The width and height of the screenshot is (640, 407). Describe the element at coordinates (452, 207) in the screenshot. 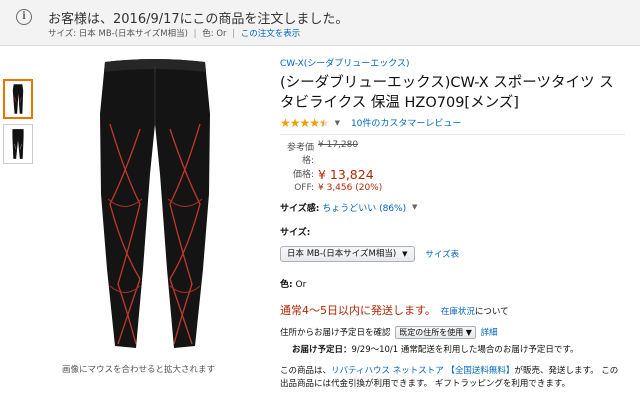

I see `size-fit-row: サイズ感: ちょうどいい (86%) ▼` at that location.